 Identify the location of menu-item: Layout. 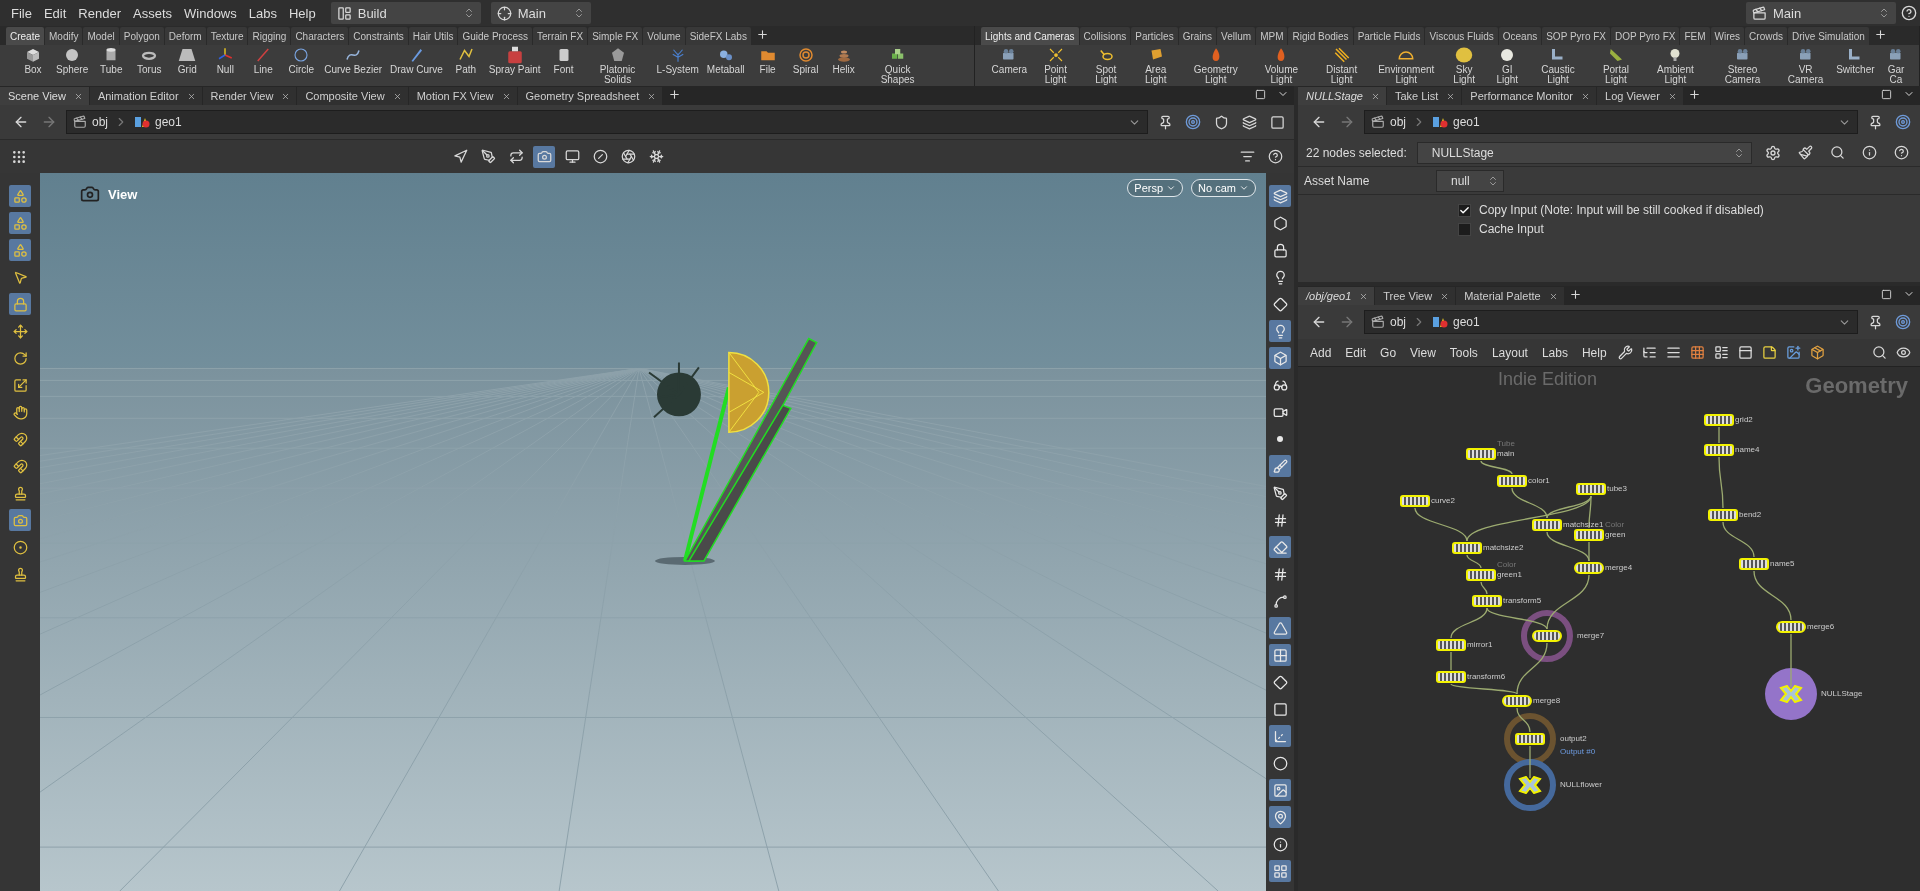
(1509, 352).